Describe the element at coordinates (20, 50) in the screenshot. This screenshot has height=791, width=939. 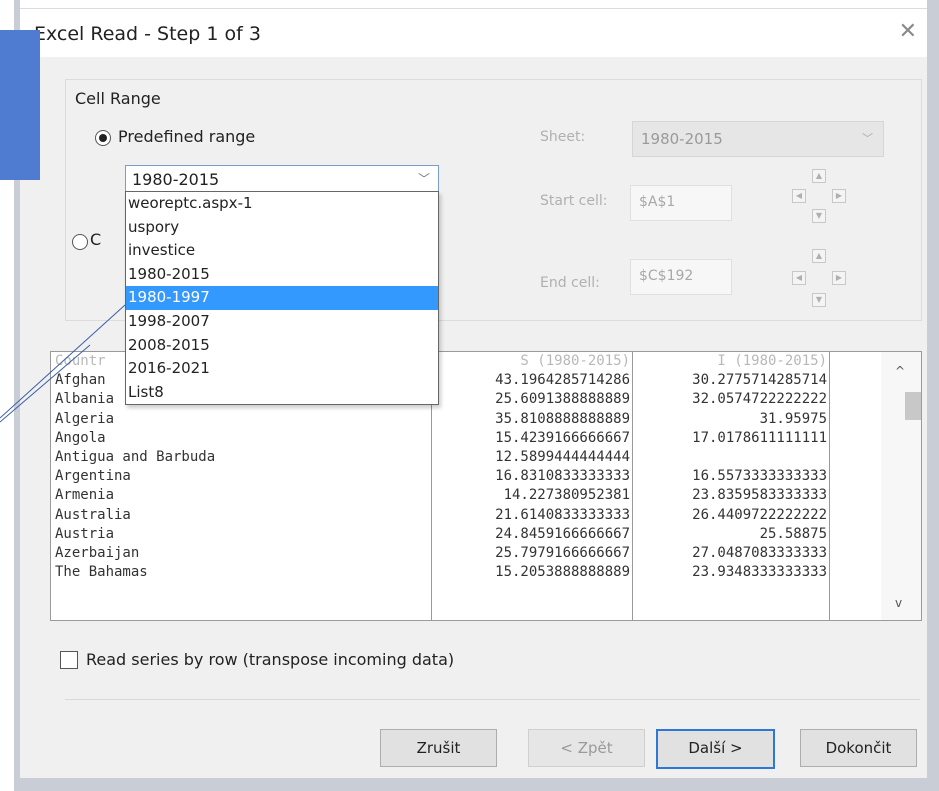
I see `callout-arrow` at that location.